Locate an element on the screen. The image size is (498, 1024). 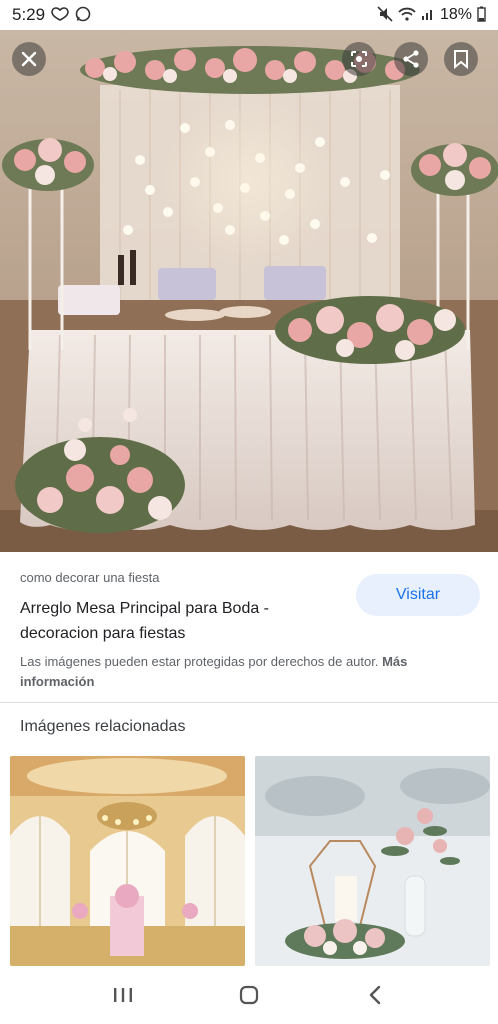
related-heading: Imágenes relacionadas is located at coordinates (103, 726).